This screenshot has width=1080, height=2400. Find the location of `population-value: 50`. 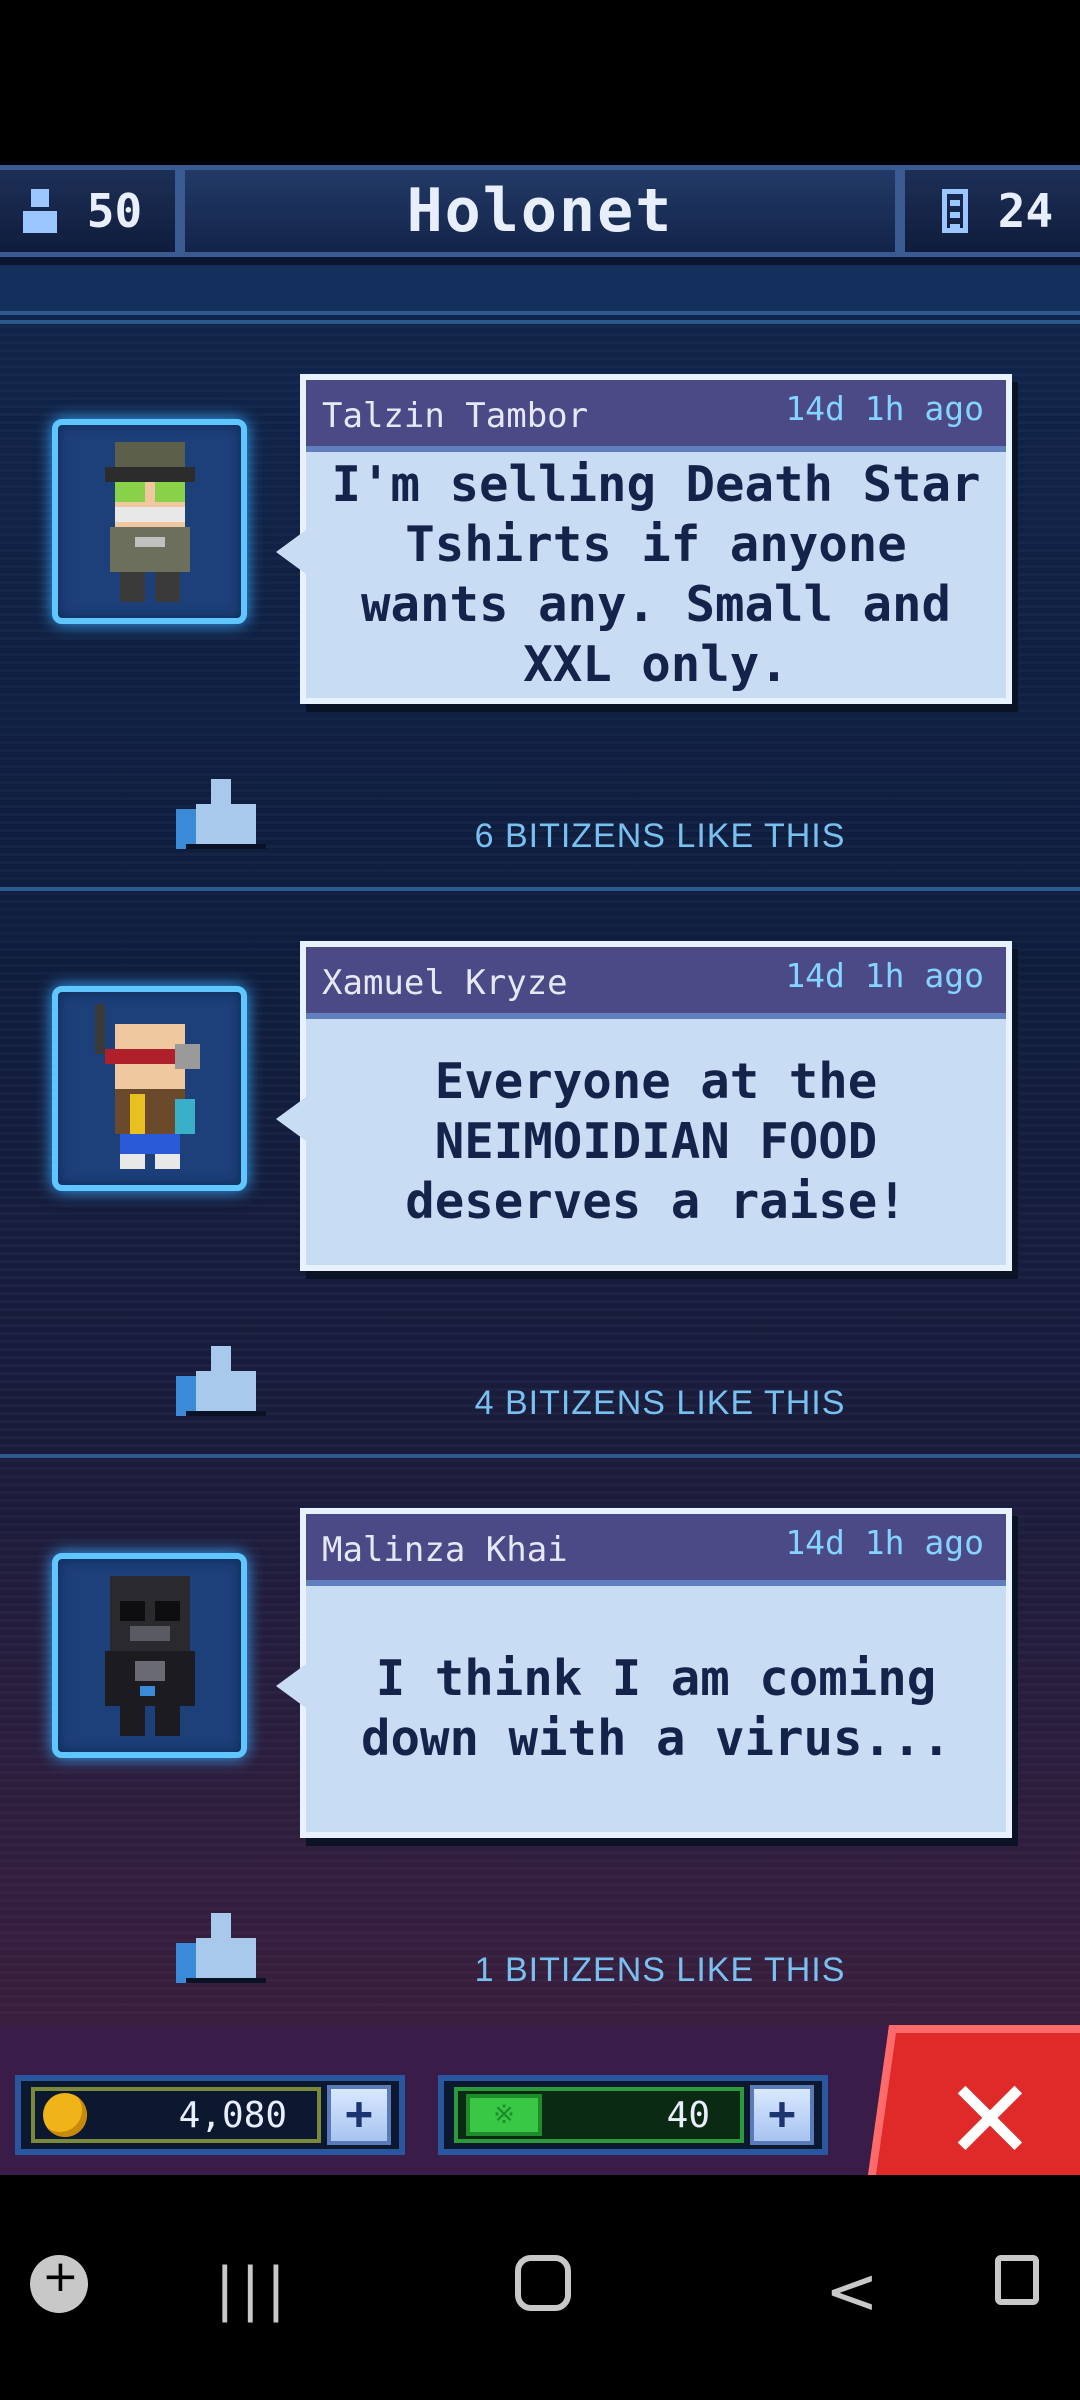

population-value: 50 is located at coordinates (114, 211).